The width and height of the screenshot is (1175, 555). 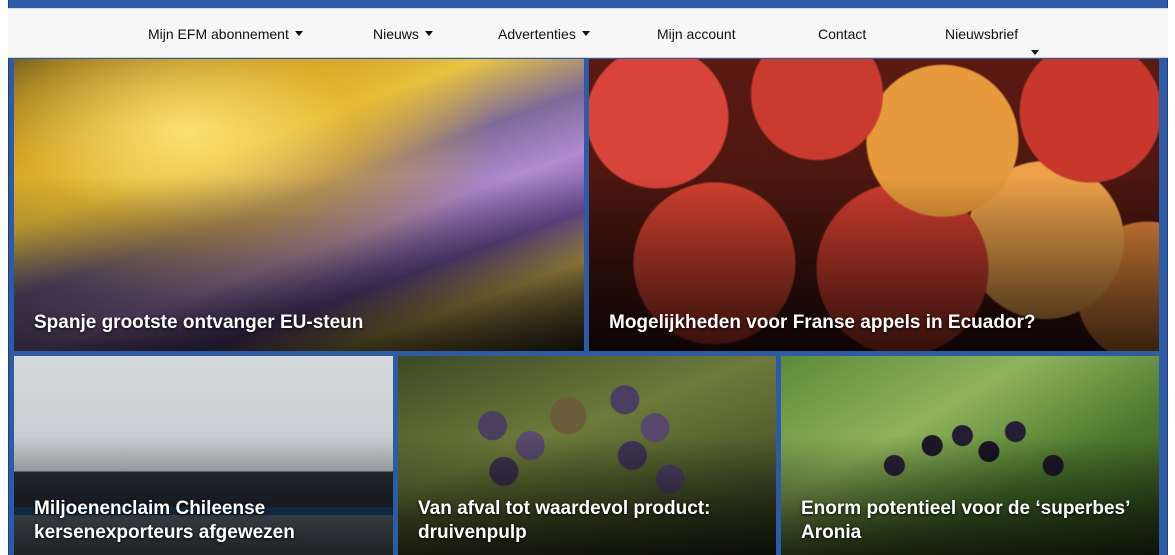 What do you see at coordinates (299, 323) in the screenshot?
I see `article-headline: Spanje grootste ontvanger EU-steun` at bounding box center [299, 323].